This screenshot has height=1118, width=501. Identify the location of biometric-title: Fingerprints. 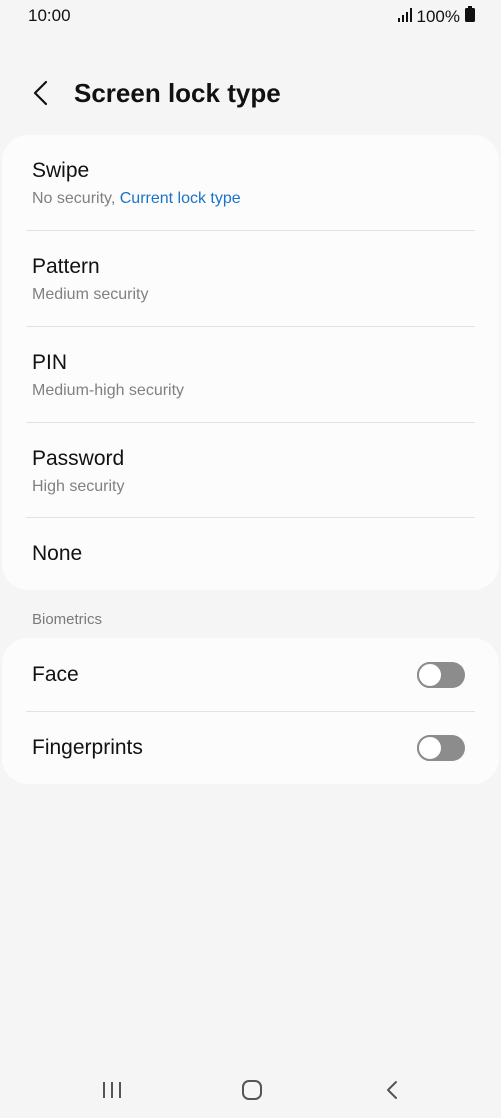
(87, 747).